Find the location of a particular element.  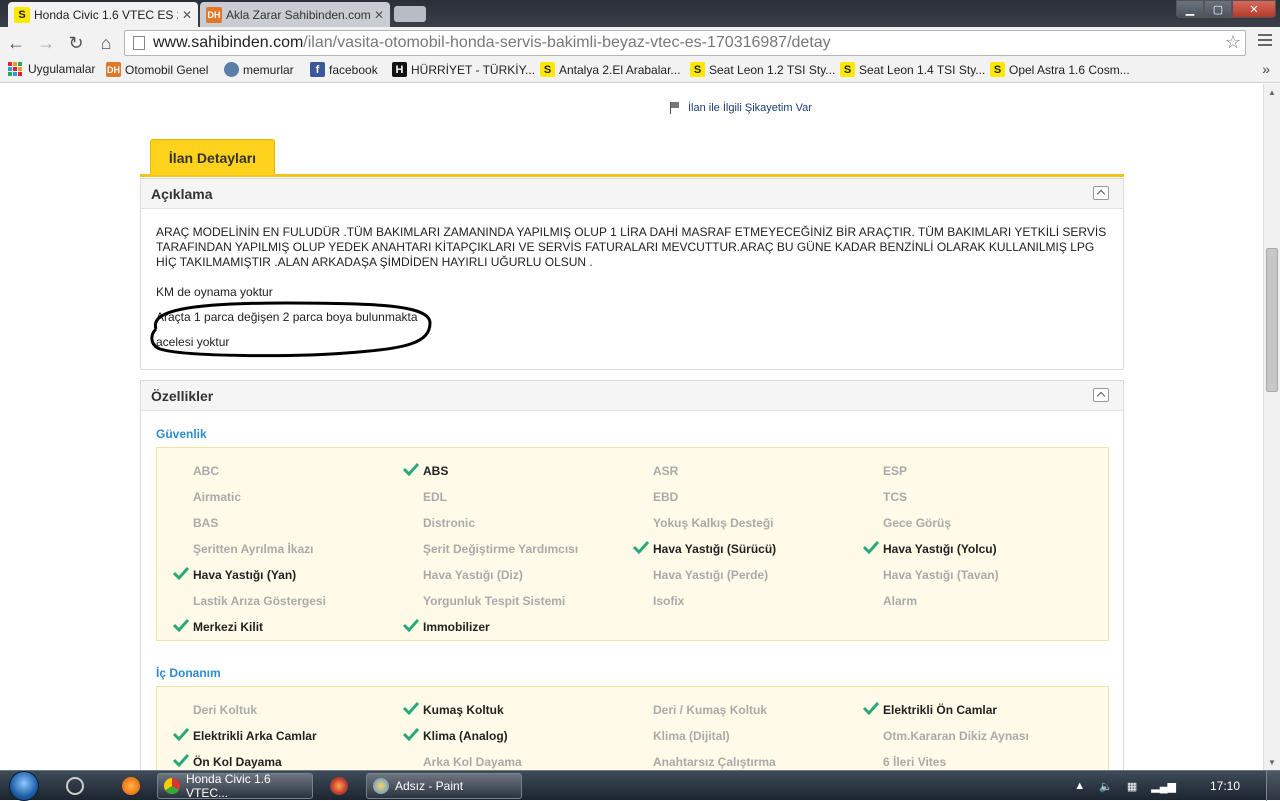

feature-label: Şerit Değiştirme Yardımcısı is located at coordinates (501, 549).